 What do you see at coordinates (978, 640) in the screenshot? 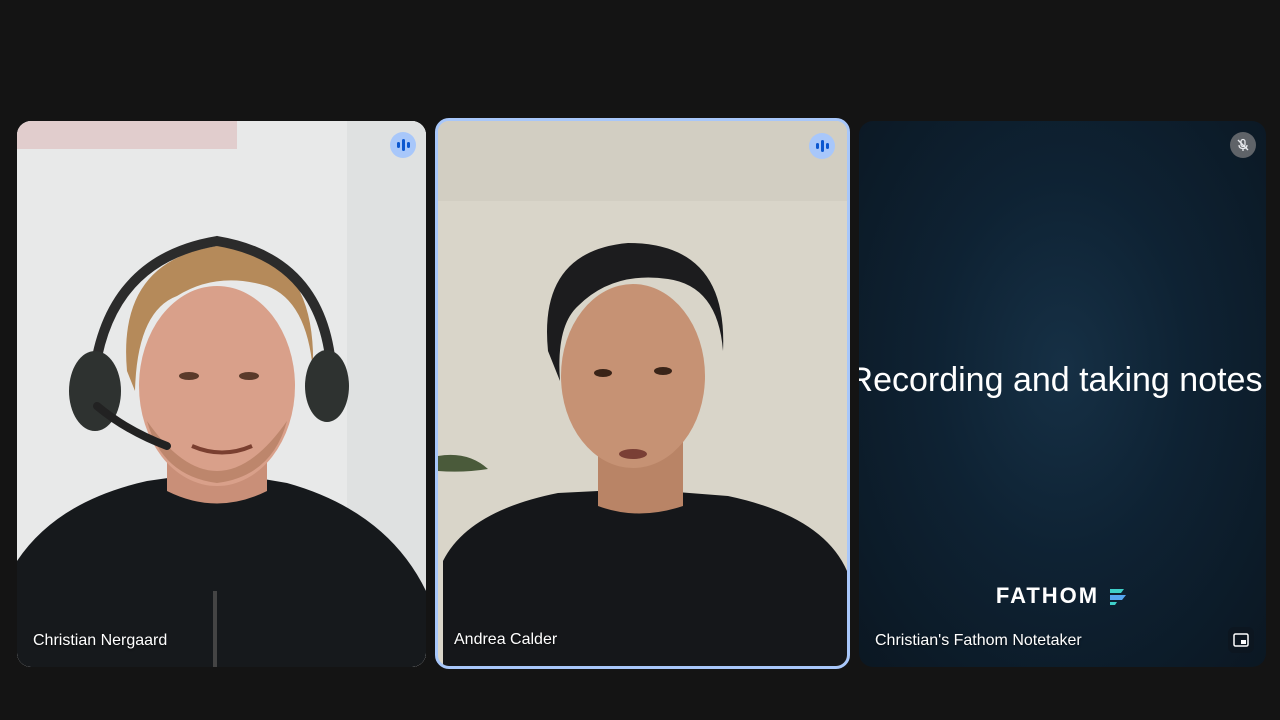
I see `participant-name: Christian's Fathom Notetaker` at bounding box center [978, 640].